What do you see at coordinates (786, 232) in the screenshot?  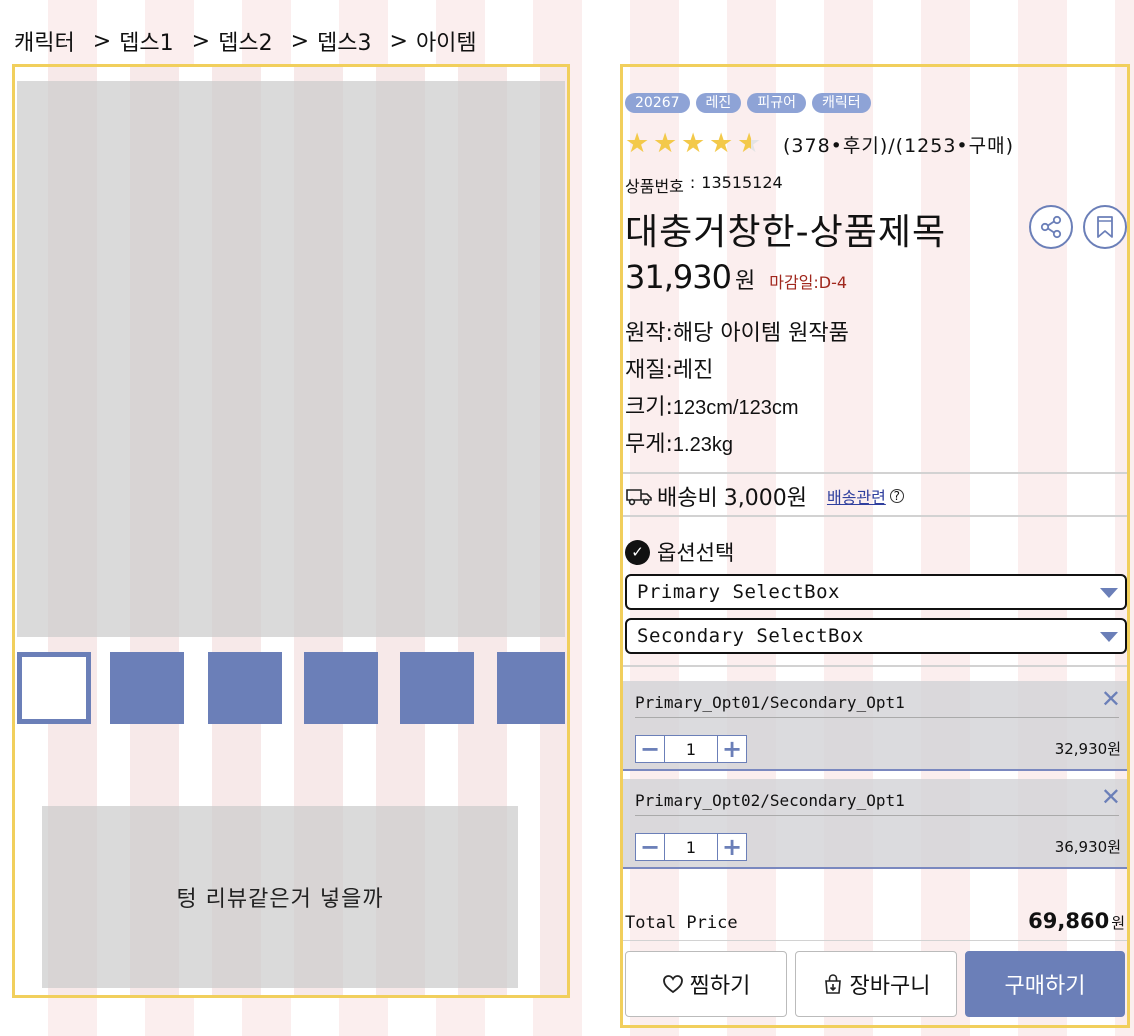 I see `product-title: 대충거창한-상품제목` at bounding box center [786, 232].